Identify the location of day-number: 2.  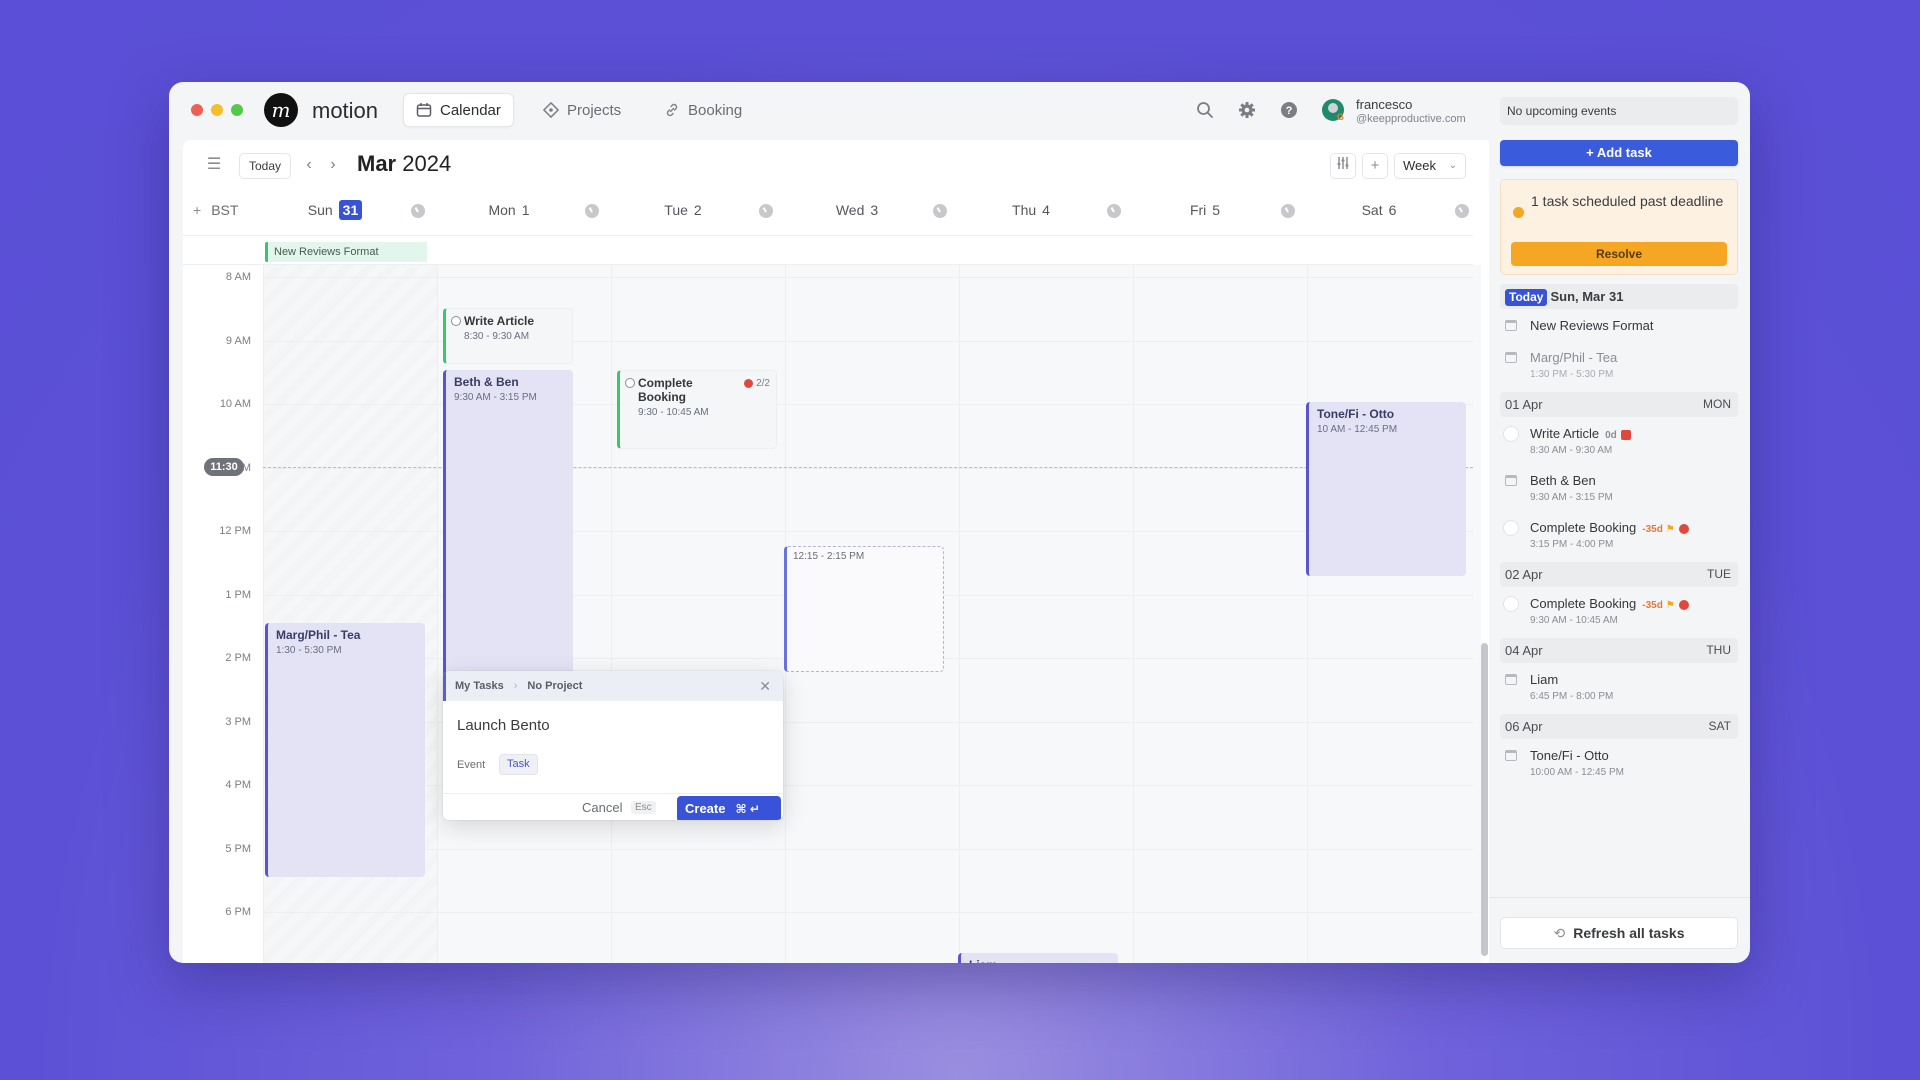
(697, 210).